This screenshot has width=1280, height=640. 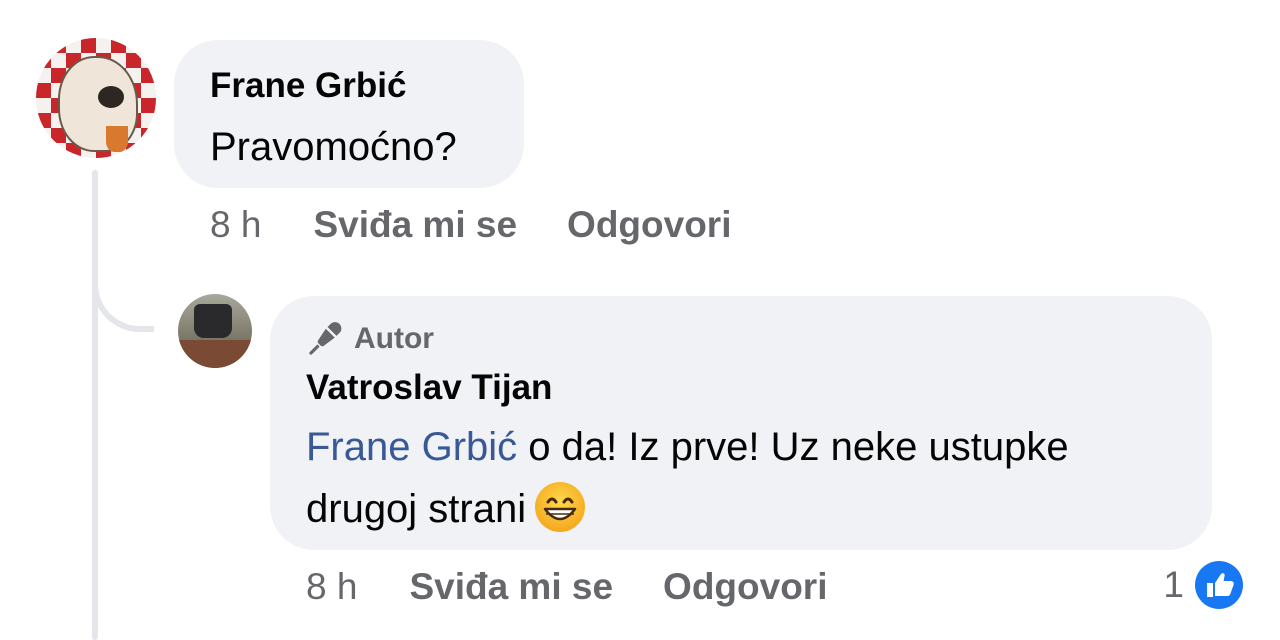 I want to click on like-icon, so click(x=1219, y=585).